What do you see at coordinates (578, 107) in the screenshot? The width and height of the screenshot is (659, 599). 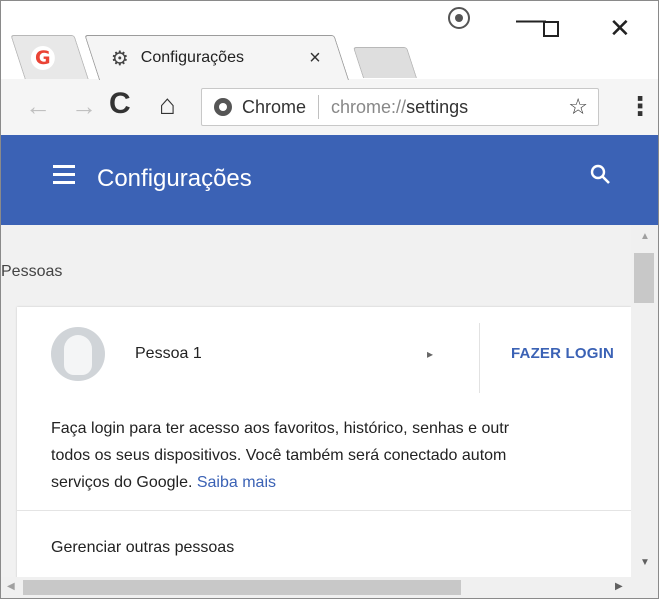 I see `bookmark-star-icon: ☆` at bounding box center [578, 107].